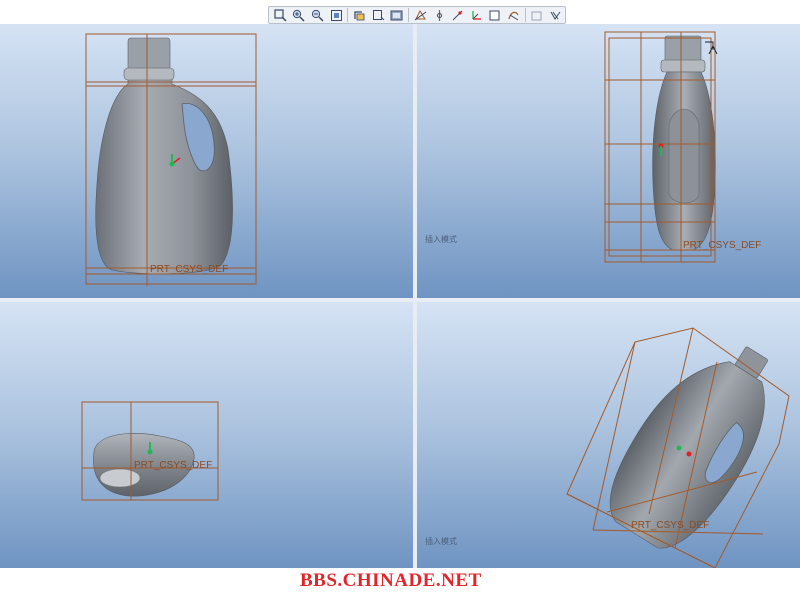 The width and height of the screenshot is (800, 601). I want to click on datum-axes-button, so click(439, 15).